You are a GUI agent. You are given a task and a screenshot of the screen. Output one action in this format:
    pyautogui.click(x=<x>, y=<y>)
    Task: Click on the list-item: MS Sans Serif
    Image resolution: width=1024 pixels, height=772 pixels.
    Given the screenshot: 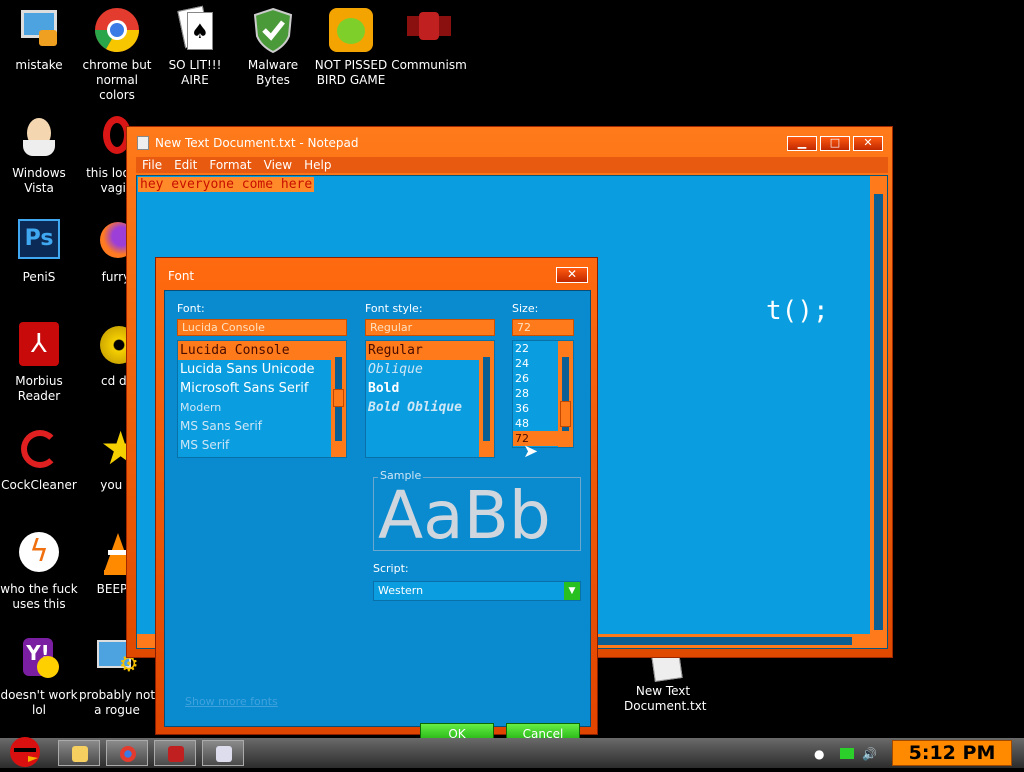 What is the action you would take?
    pyautogui.click(x=262, y=426)
    